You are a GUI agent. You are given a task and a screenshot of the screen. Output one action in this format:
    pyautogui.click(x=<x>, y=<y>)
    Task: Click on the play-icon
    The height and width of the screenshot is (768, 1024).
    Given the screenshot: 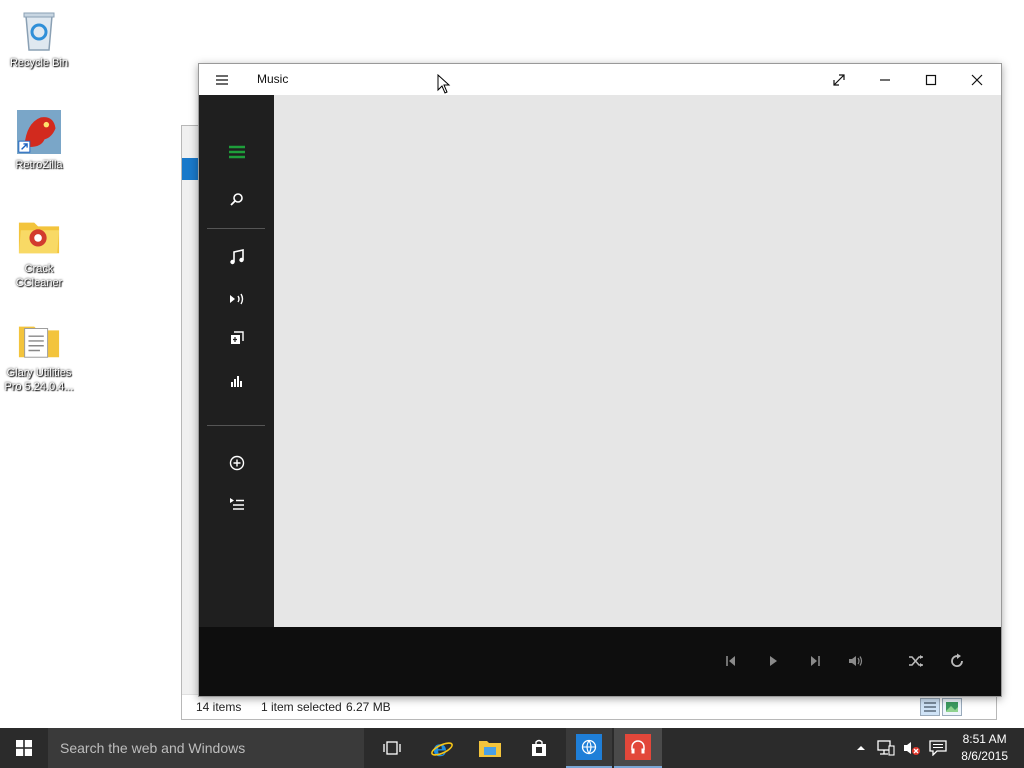 What is the action you would take?
    pyautogui.click(x=773, y=661)
    